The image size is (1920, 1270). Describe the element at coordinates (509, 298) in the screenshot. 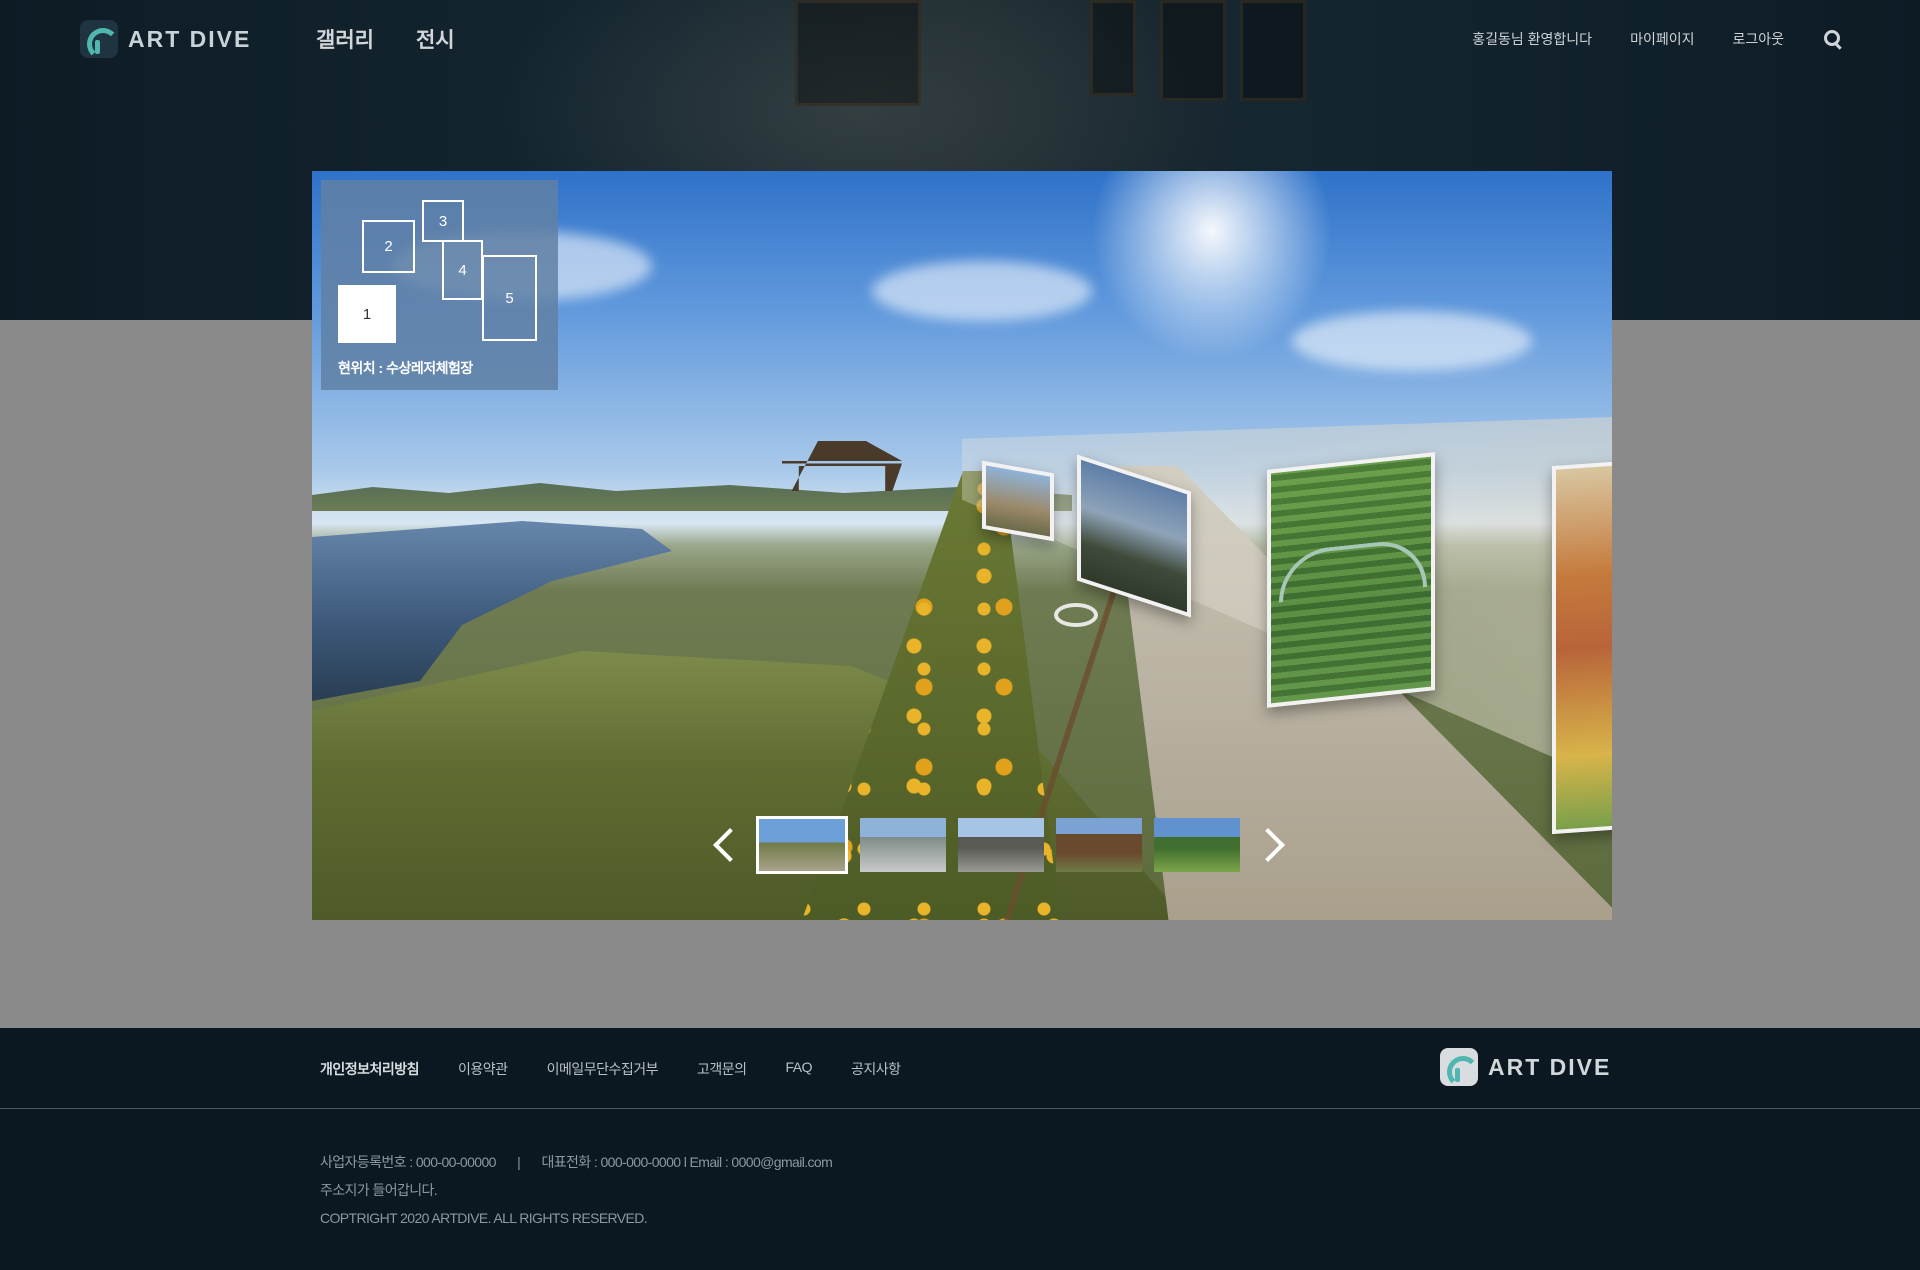

I see `minimap-room-5: 5` at that location.